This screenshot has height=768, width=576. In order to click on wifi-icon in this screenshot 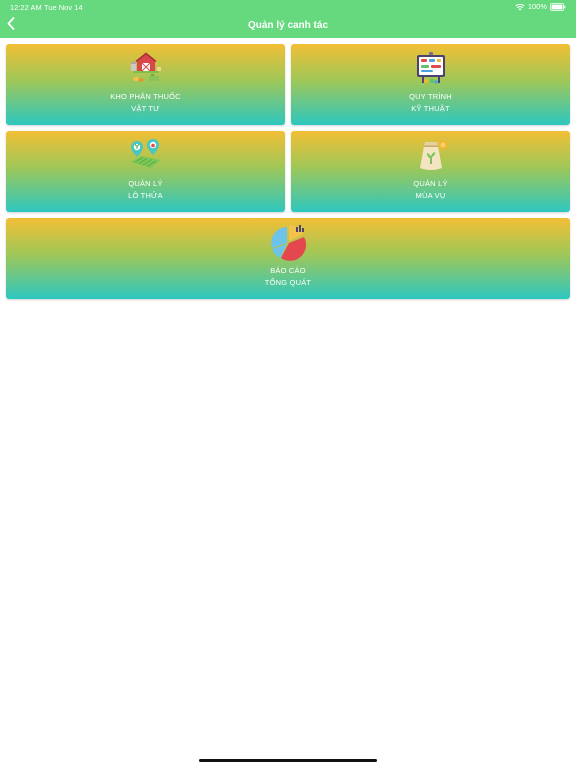, I will do `click(520, 7)`.